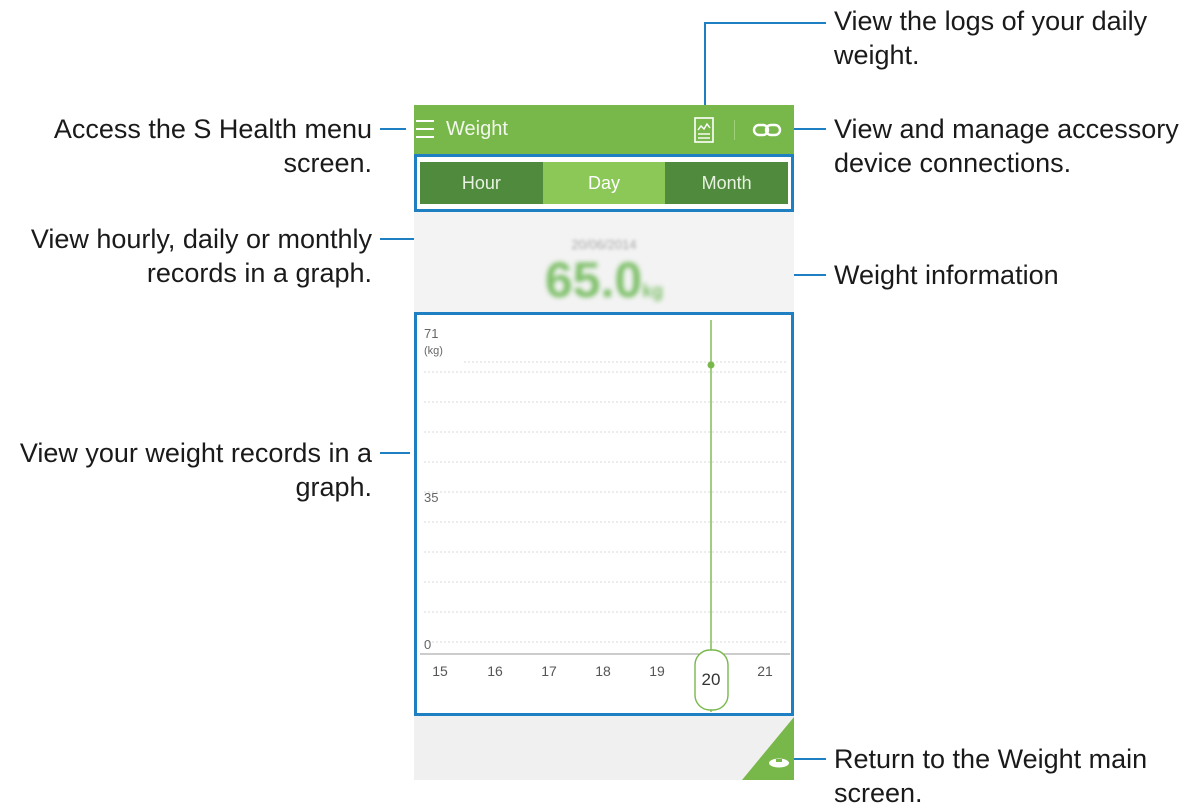 The width and height of the screenshot is (1192, 810). Describe the element at coordinates (779, 763) in the screenshot. I see `scale-icon` at that location.